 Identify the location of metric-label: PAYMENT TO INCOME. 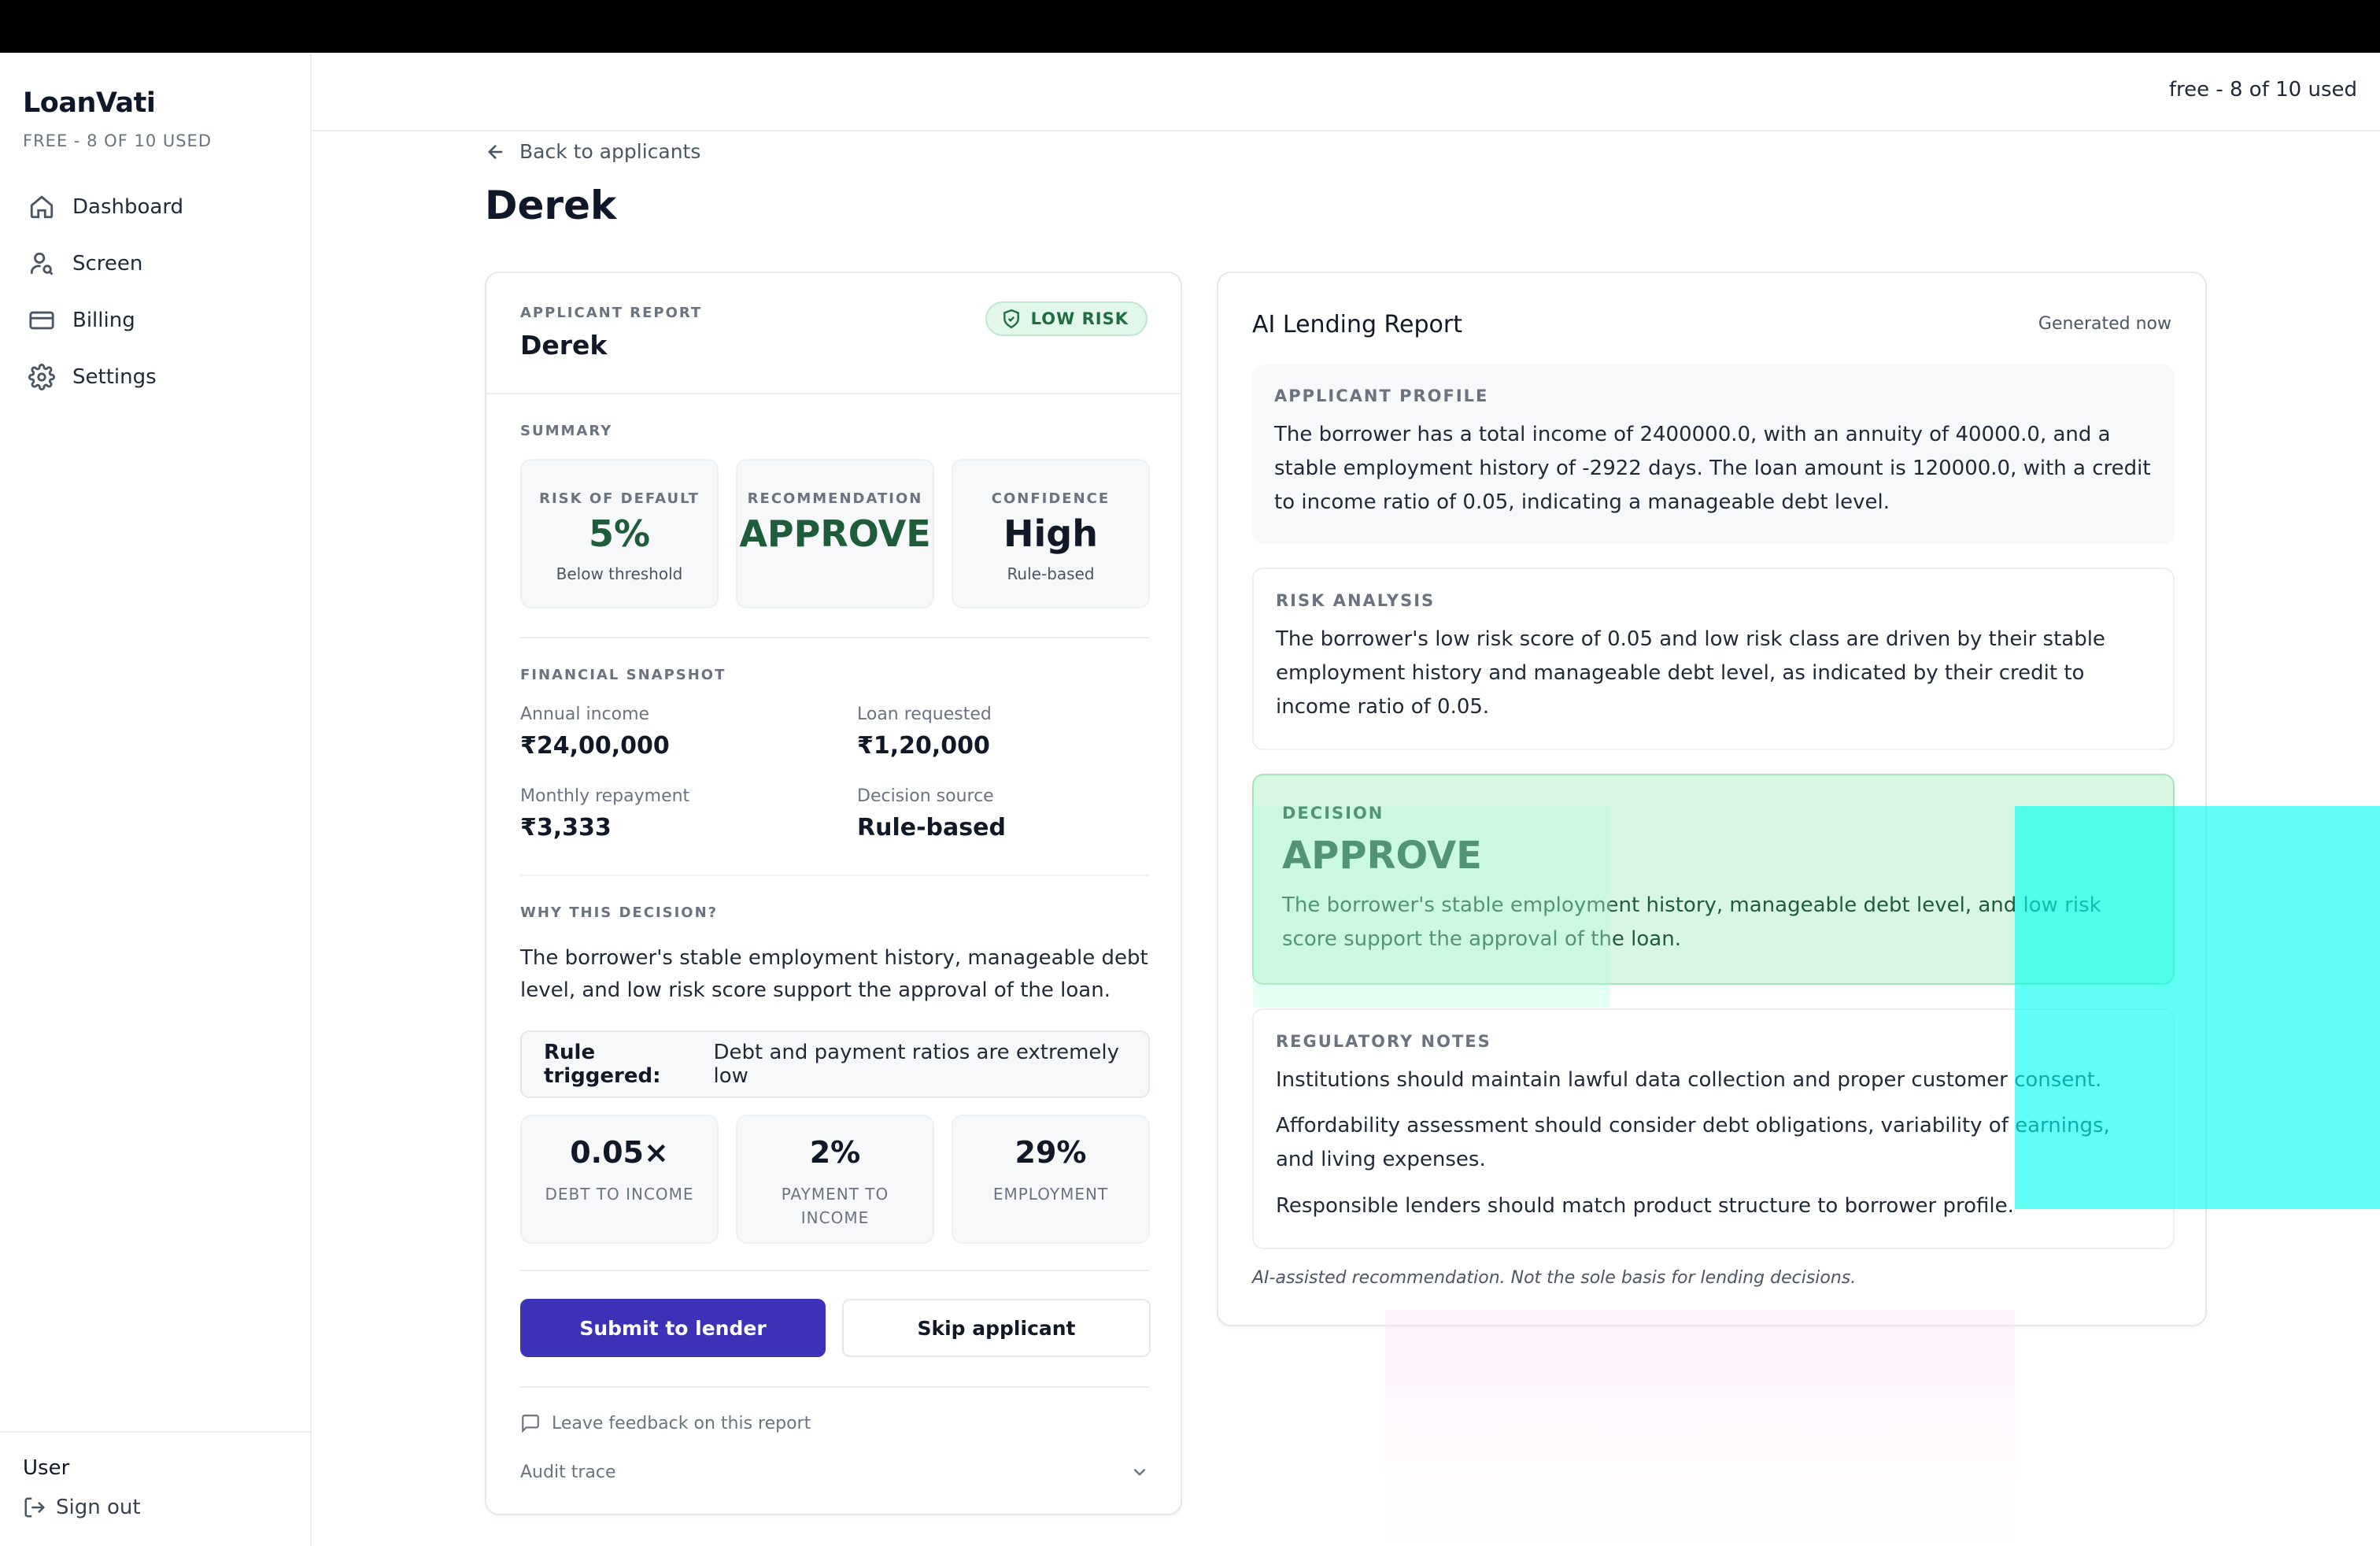
(835, 1206).